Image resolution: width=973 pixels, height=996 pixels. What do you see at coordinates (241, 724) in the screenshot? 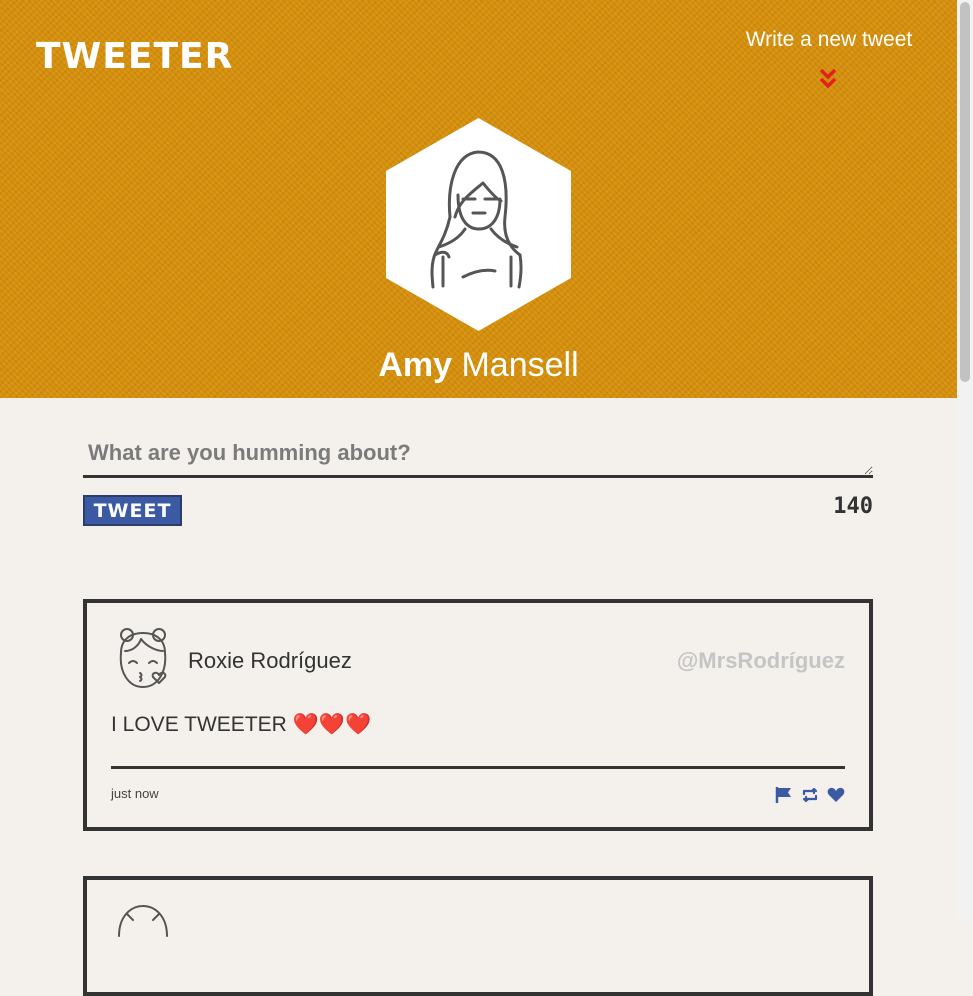
I see `tweet-content: I LOVE TWEETER ❤️❤️❤️` at bounding box center [241, 724].